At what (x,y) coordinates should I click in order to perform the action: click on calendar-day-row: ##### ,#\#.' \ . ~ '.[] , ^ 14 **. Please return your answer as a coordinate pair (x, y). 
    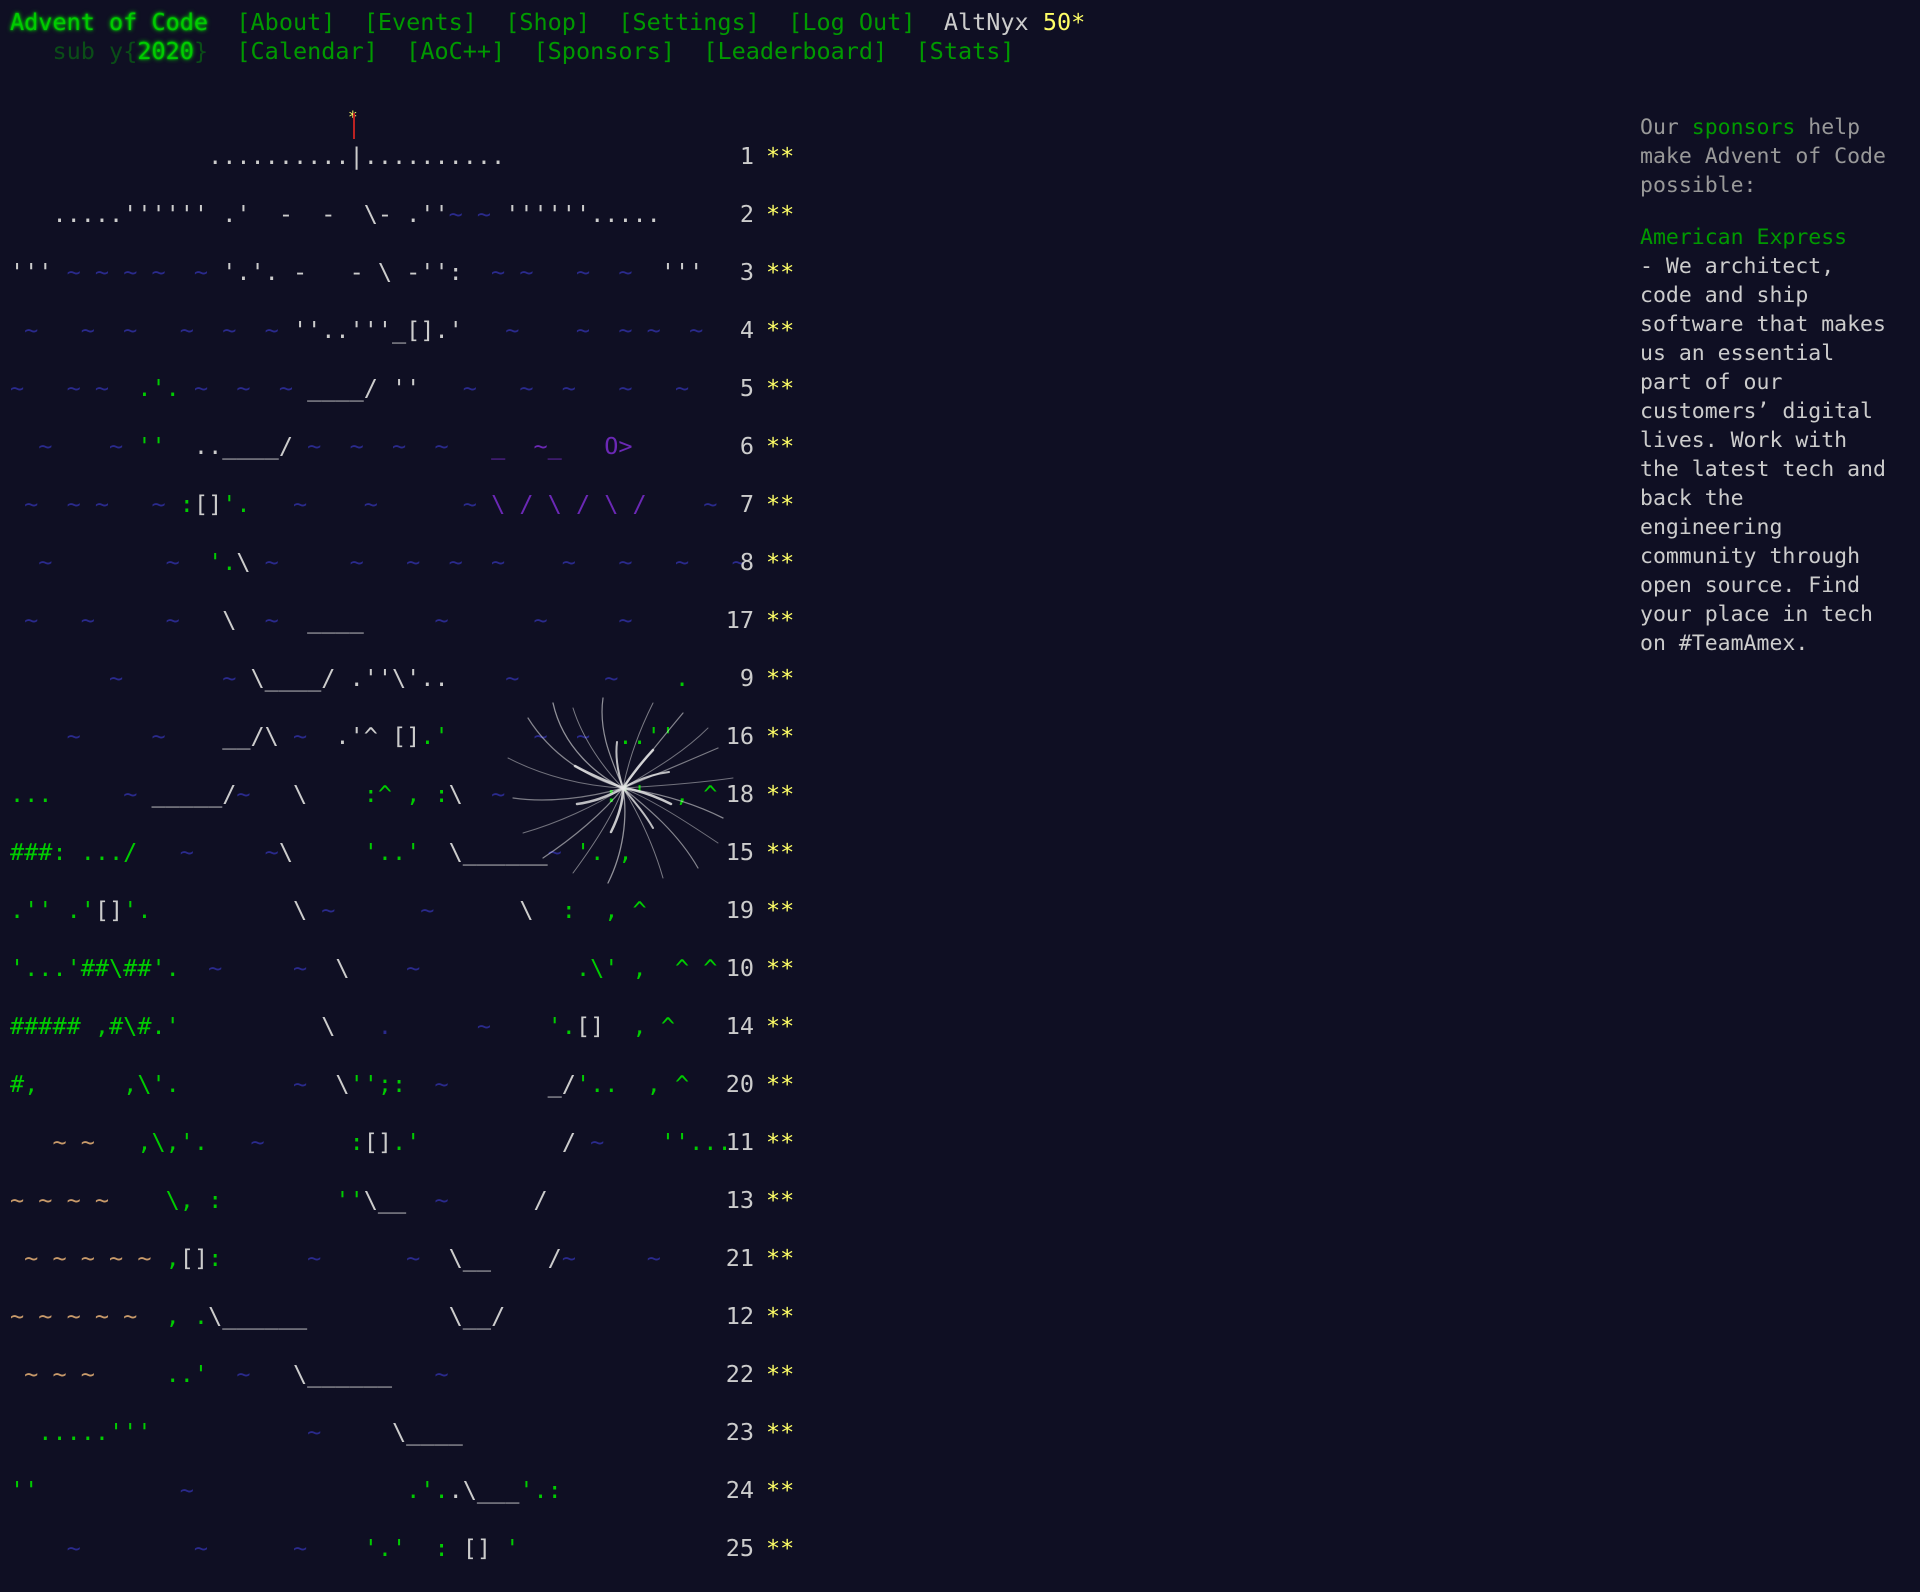
    Looking at the image, I should click on (402, 1026).